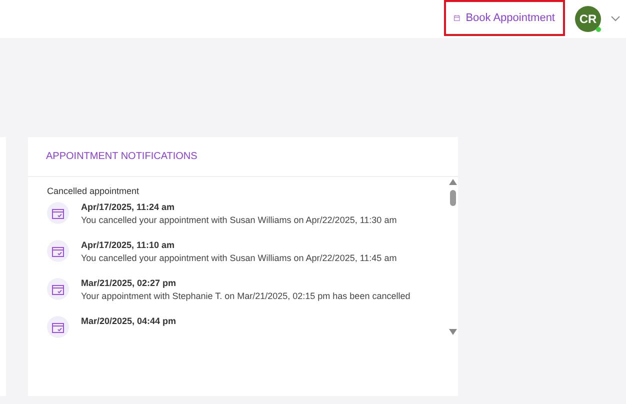 This screenshot has height=404, width=626. What do you see at coordinates (239, 258) in the screenshot?
I see `notification-message: You cancelled your appointment with Susan Williams on Apr/22/2025, 11:45 am` at bounding box center [239, 258].